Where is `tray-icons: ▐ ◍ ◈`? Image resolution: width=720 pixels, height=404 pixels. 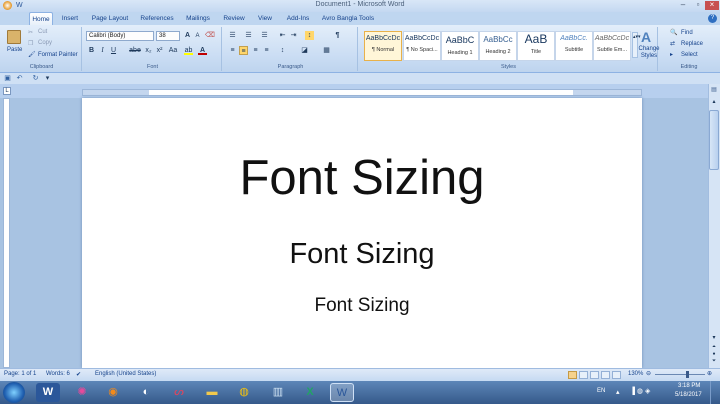
tray-icons: ▐ ◍ ◈ is located at coordinates (640, 391).